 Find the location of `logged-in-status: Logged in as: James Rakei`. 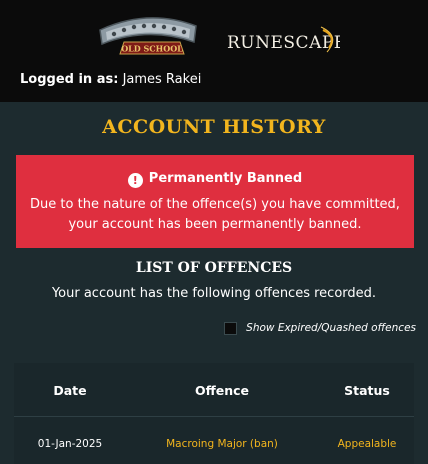

logged-in-status: Logged in as: James Rakei is located at coordinates (110, 79).